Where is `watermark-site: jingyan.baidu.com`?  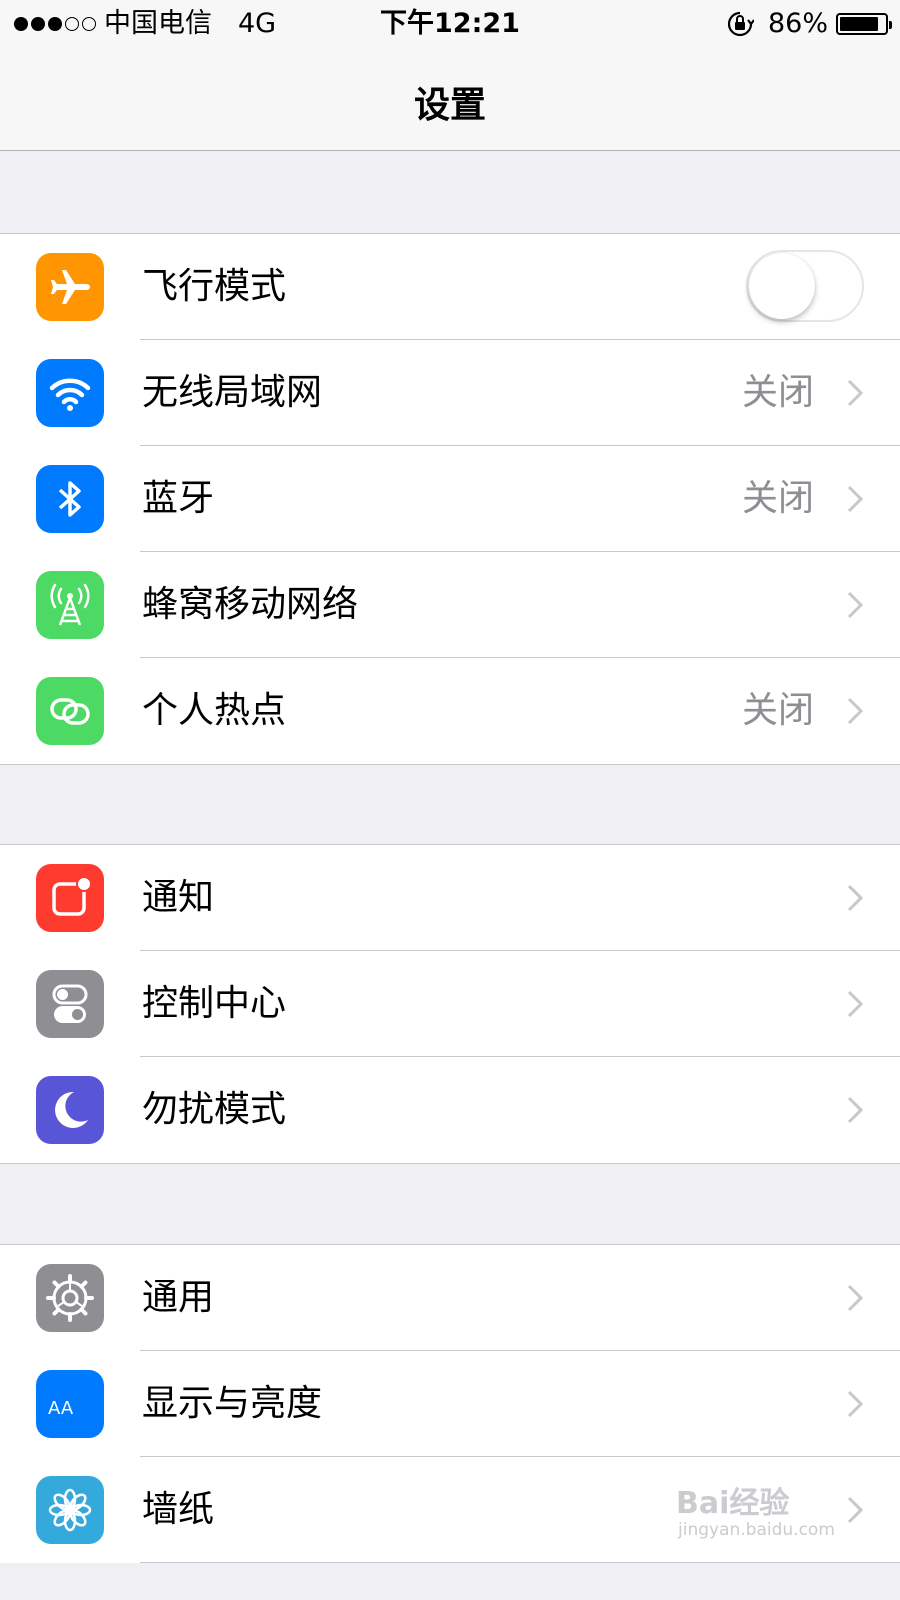 watermark-site: jingyan.baidu.com is located at coordinates (756, 1530).